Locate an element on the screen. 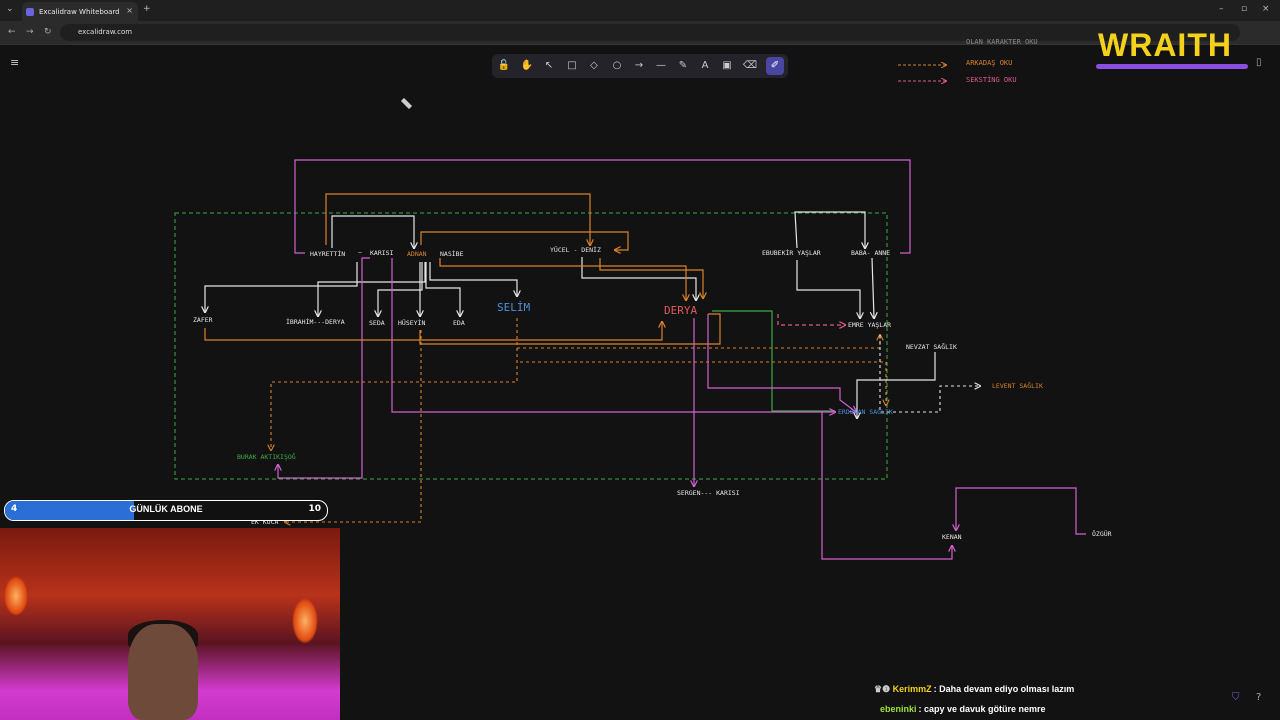 The height and width of the screenshot is (720, 1280). pen-cursor-icon is located at coordinates (406, 103).